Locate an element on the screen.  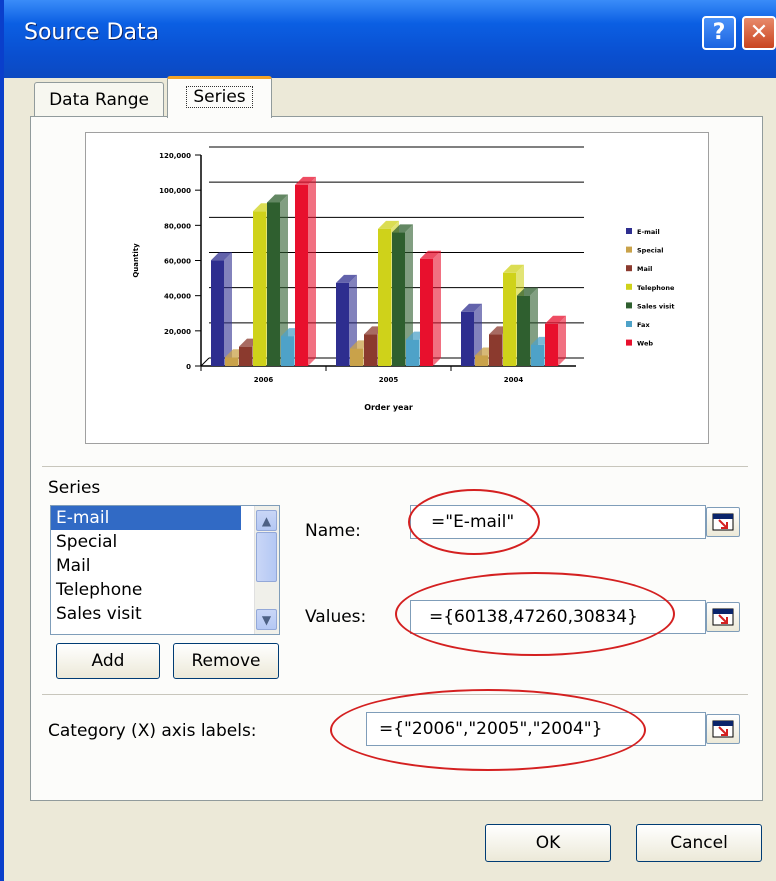
name-collapse-button is located at coordinates (723, 522).